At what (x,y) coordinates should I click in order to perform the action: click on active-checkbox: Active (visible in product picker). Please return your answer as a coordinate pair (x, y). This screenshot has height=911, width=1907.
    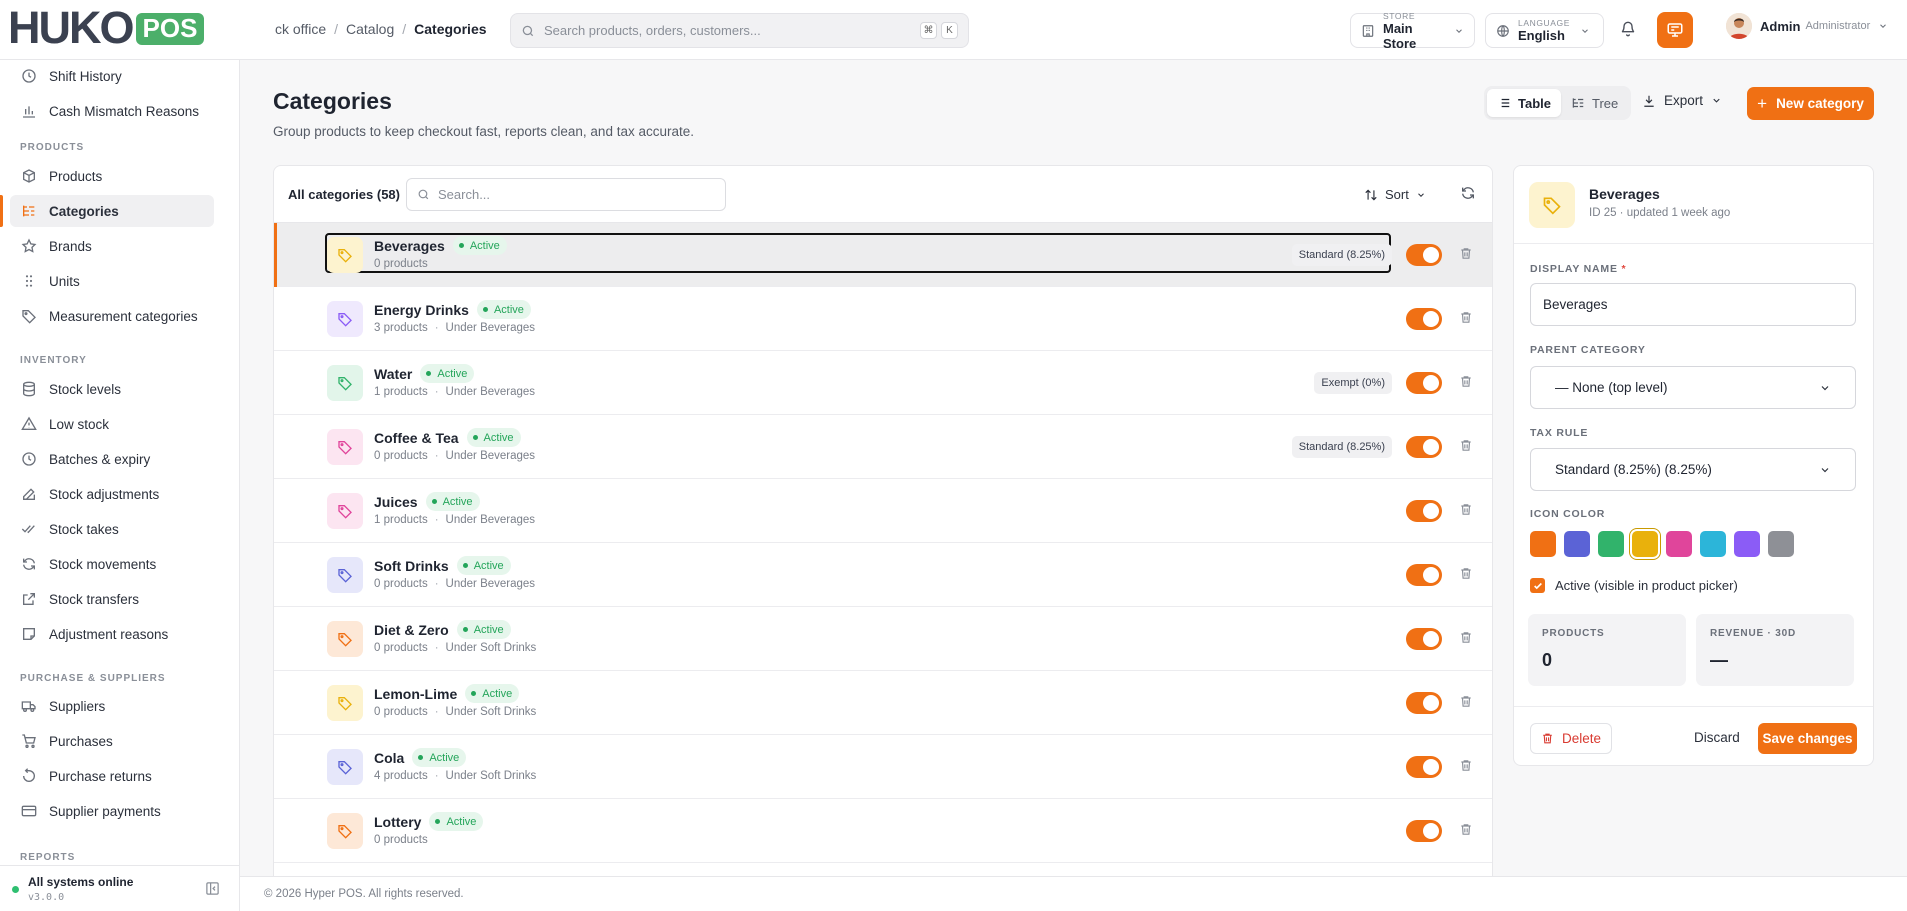
    Looking at the image, I should click on (1634, 585).